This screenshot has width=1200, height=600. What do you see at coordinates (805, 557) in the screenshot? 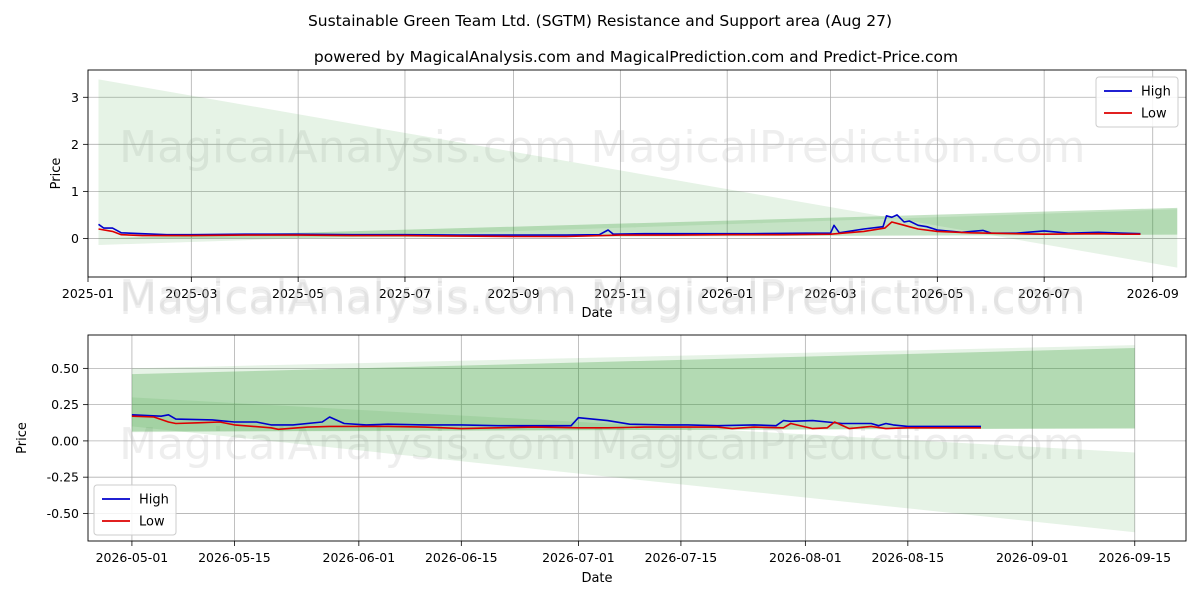
I see `x-tick-label: 2026-08-01` at bounding box center [805, 557].